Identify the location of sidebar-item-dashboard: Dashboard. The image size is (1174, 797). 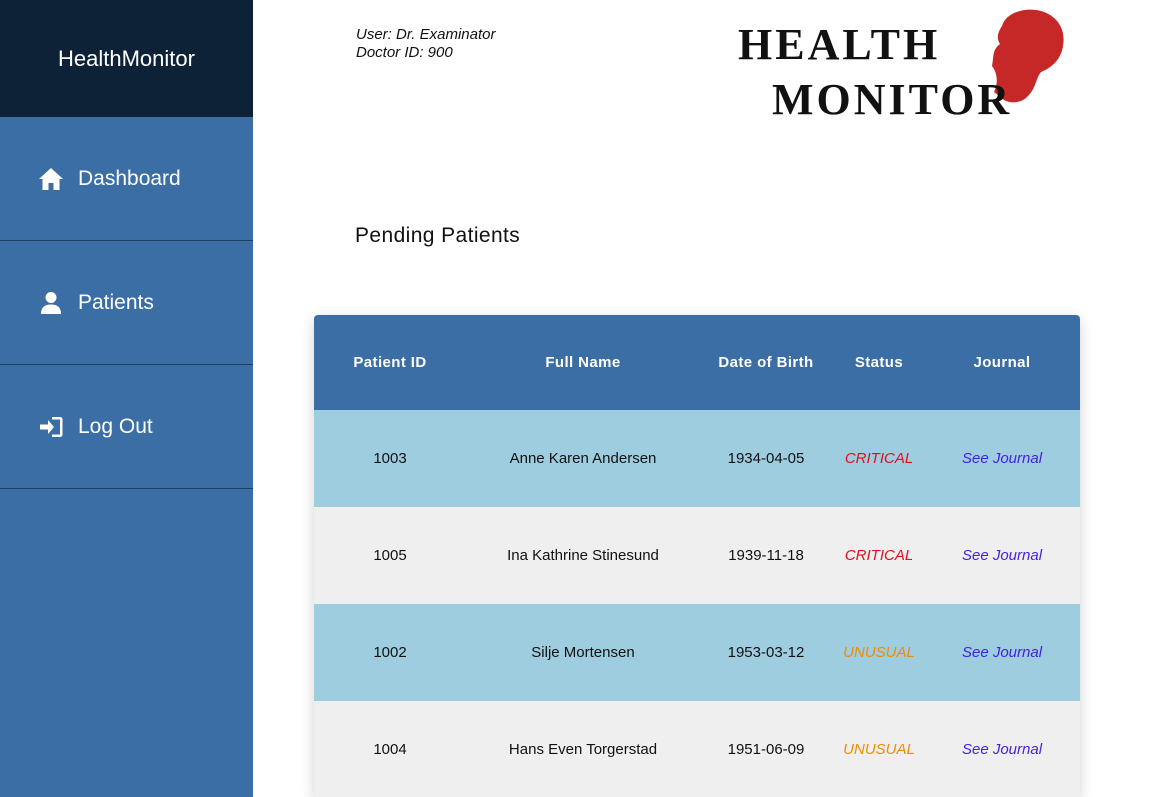
(126, 179).